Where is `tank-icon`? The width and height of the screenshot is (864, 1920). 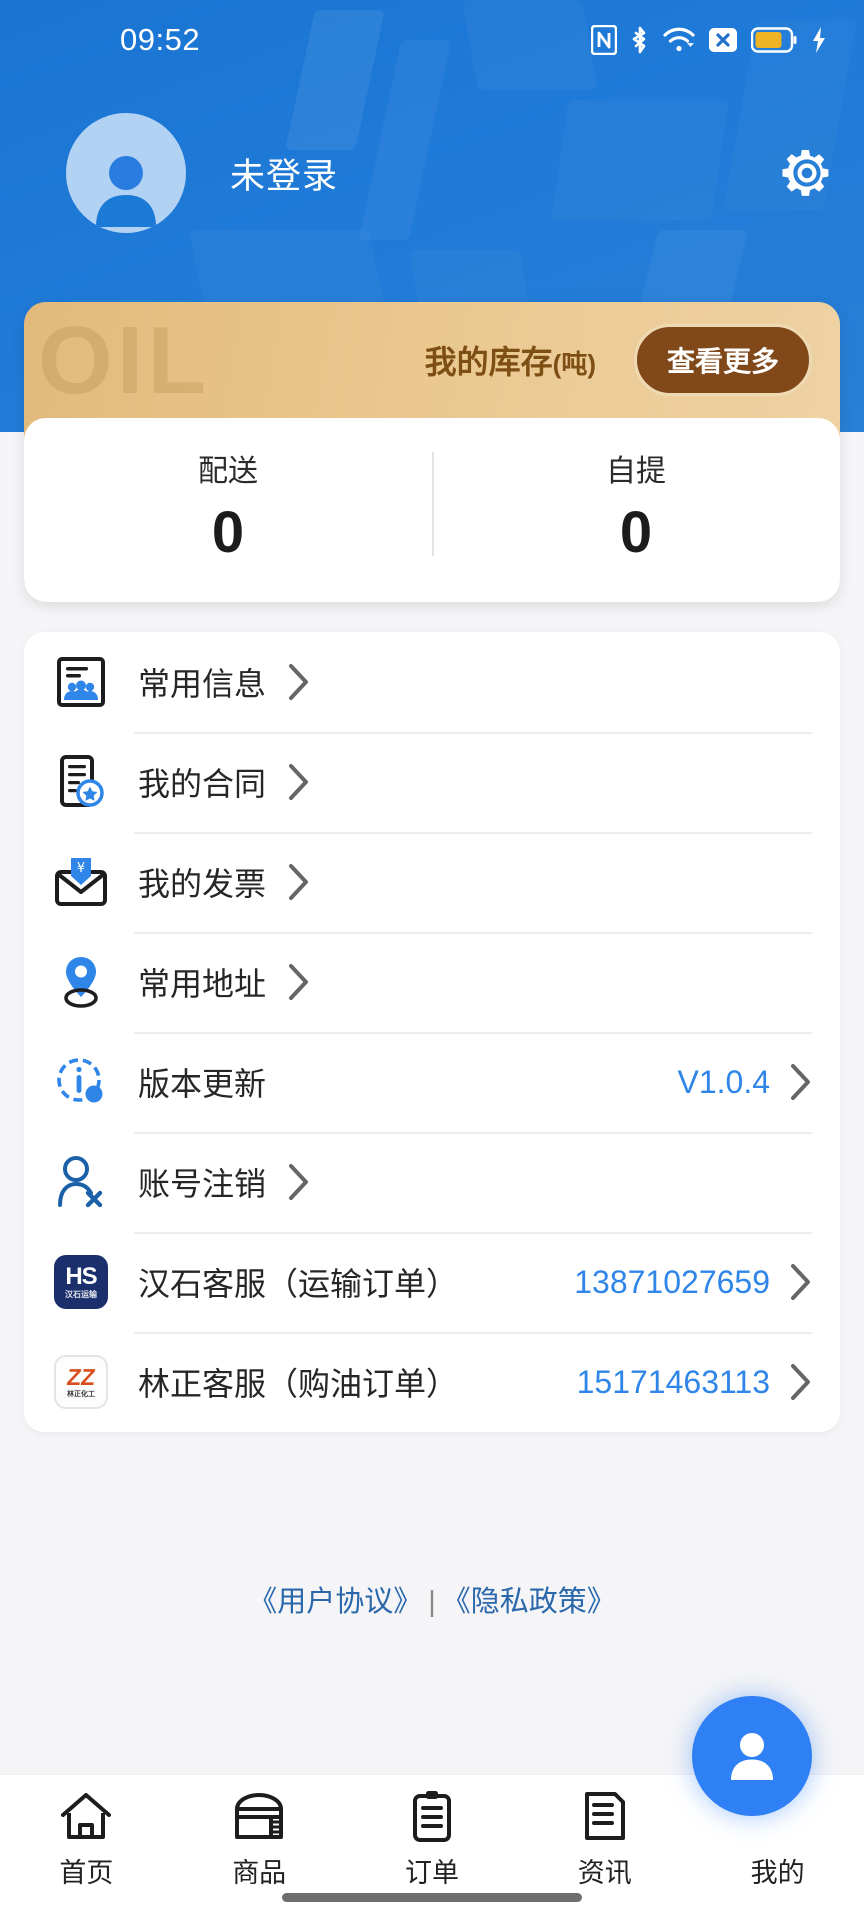 tank-icon is located at coordinates (259, 1816).